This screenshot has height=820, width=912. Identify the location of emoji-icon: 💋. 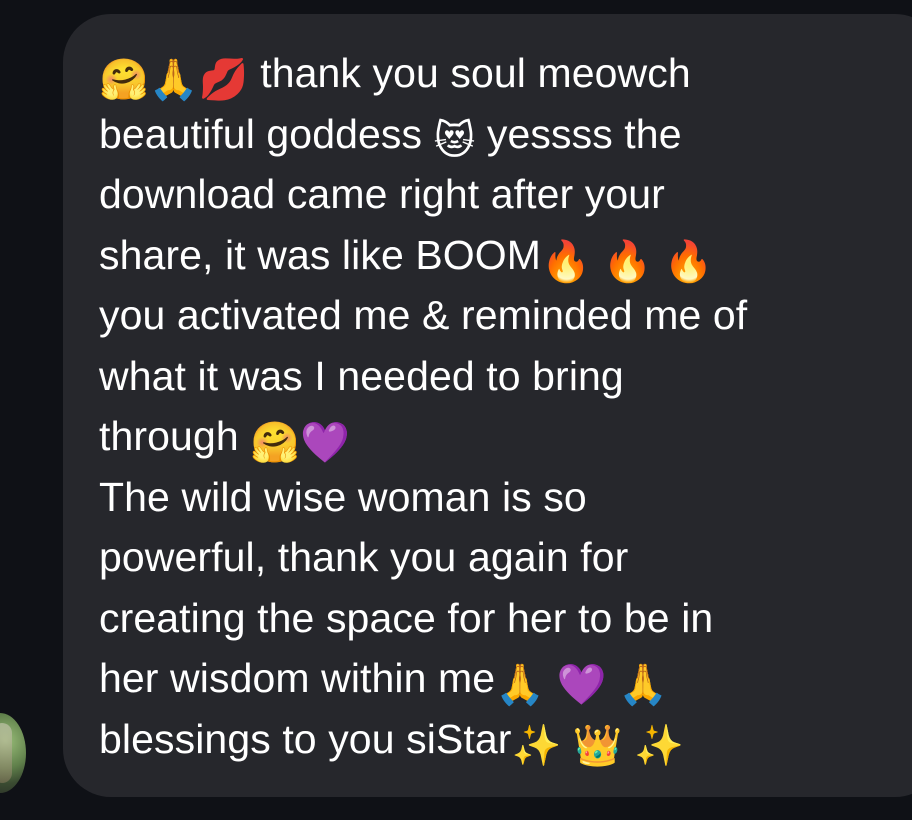
(223, 80).